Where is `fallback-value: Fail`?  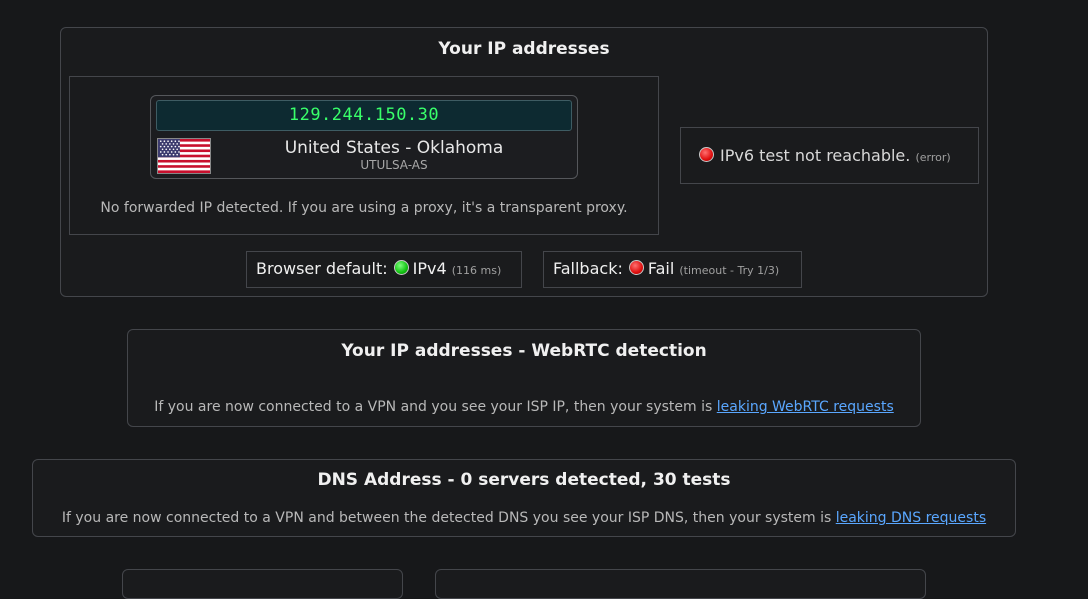 fallback-value: Fail is located at coordinates (661, 268).